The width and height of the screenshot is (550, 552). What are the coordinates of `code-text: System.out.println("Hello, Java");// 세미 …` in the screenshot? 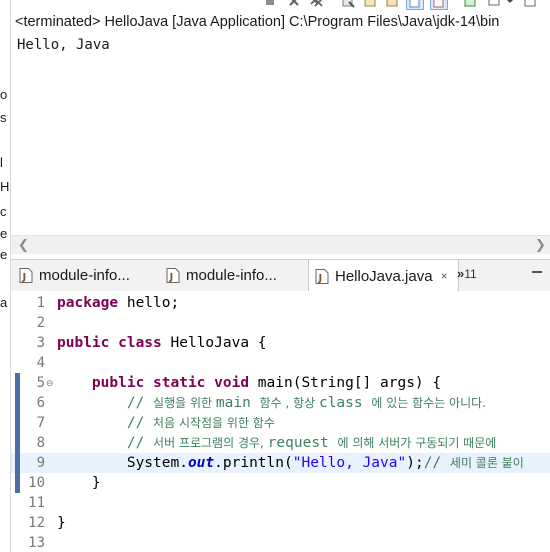 It's located at (290, 463).